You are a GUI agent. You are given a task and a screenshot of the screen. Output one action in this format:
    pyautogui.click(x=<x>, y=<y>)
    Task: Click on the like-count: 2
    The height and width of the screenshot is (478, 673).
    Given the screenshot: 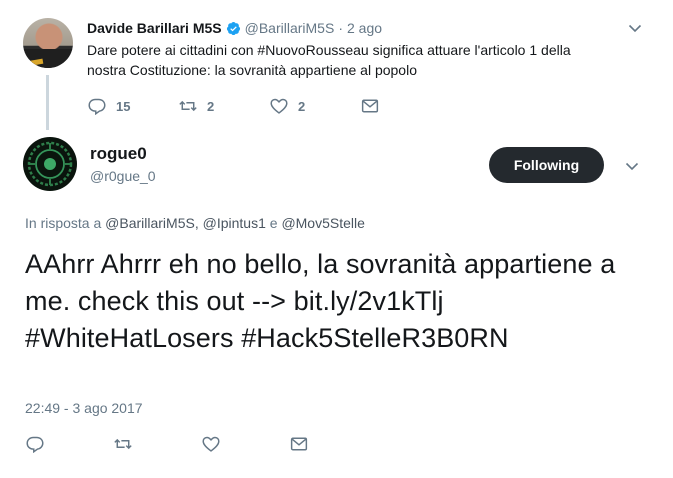 What is the action you would take?
    pyautogui.click(x=302, y=106)
    